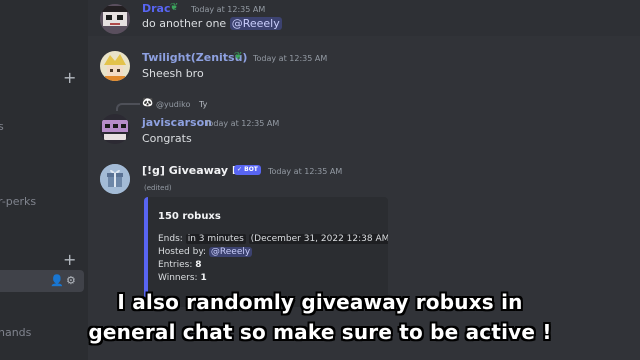  Describe the element at coordinates (175, 265) in the screenshot. I see `embed-entries-label: Entries:` at that location.